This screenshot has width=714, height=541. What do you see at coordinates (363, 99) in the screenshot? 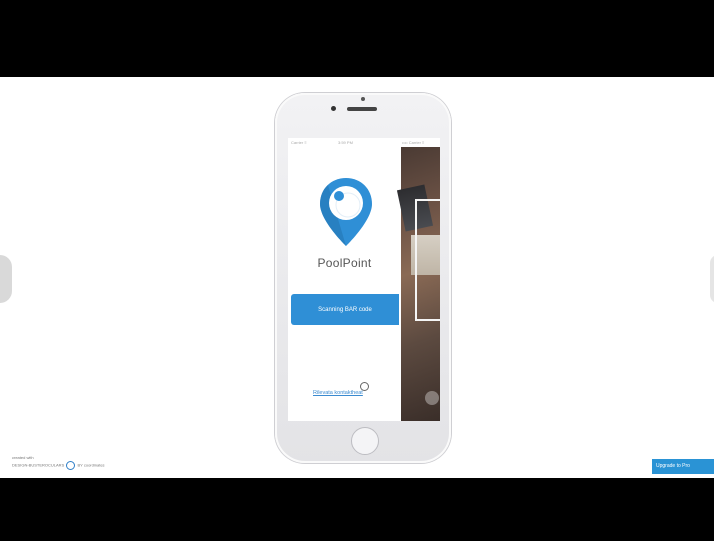
I see `front-camera` at bounding box center [363, 99].